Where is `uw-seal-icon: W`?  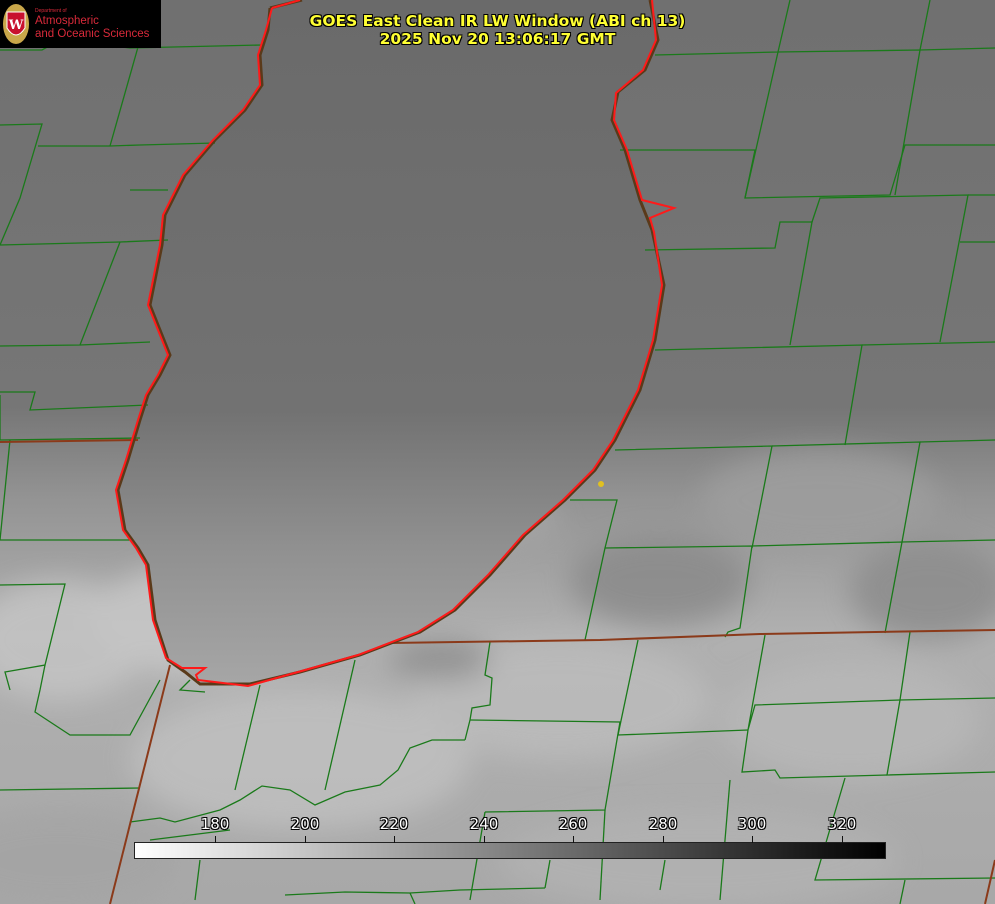 uw-seal-icon: W is located at coordinates (16, 24).